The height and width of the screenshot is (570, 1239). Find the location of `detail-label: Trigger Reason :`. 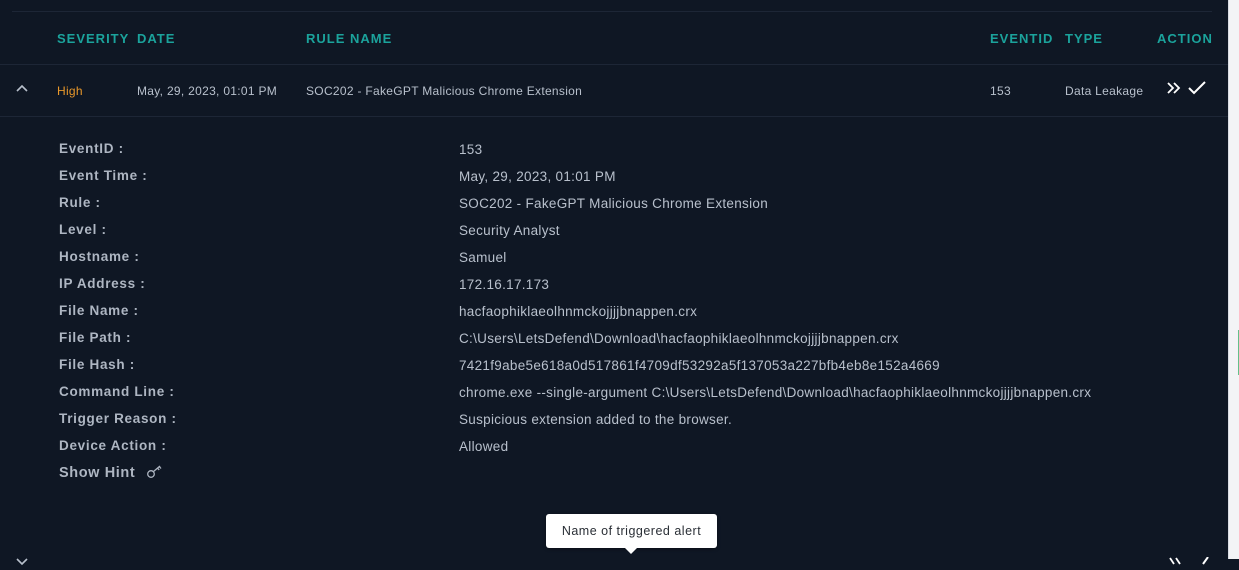

detail-label: Trigger Reason : is located at coordinates (118, 418).